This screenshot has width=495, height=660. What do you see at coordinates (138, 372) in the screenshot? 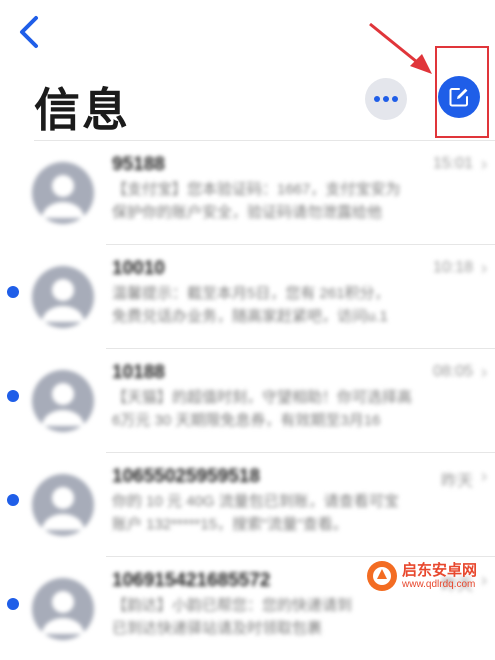
I see `message-sender: 10188` at bounding box center [138, 372].